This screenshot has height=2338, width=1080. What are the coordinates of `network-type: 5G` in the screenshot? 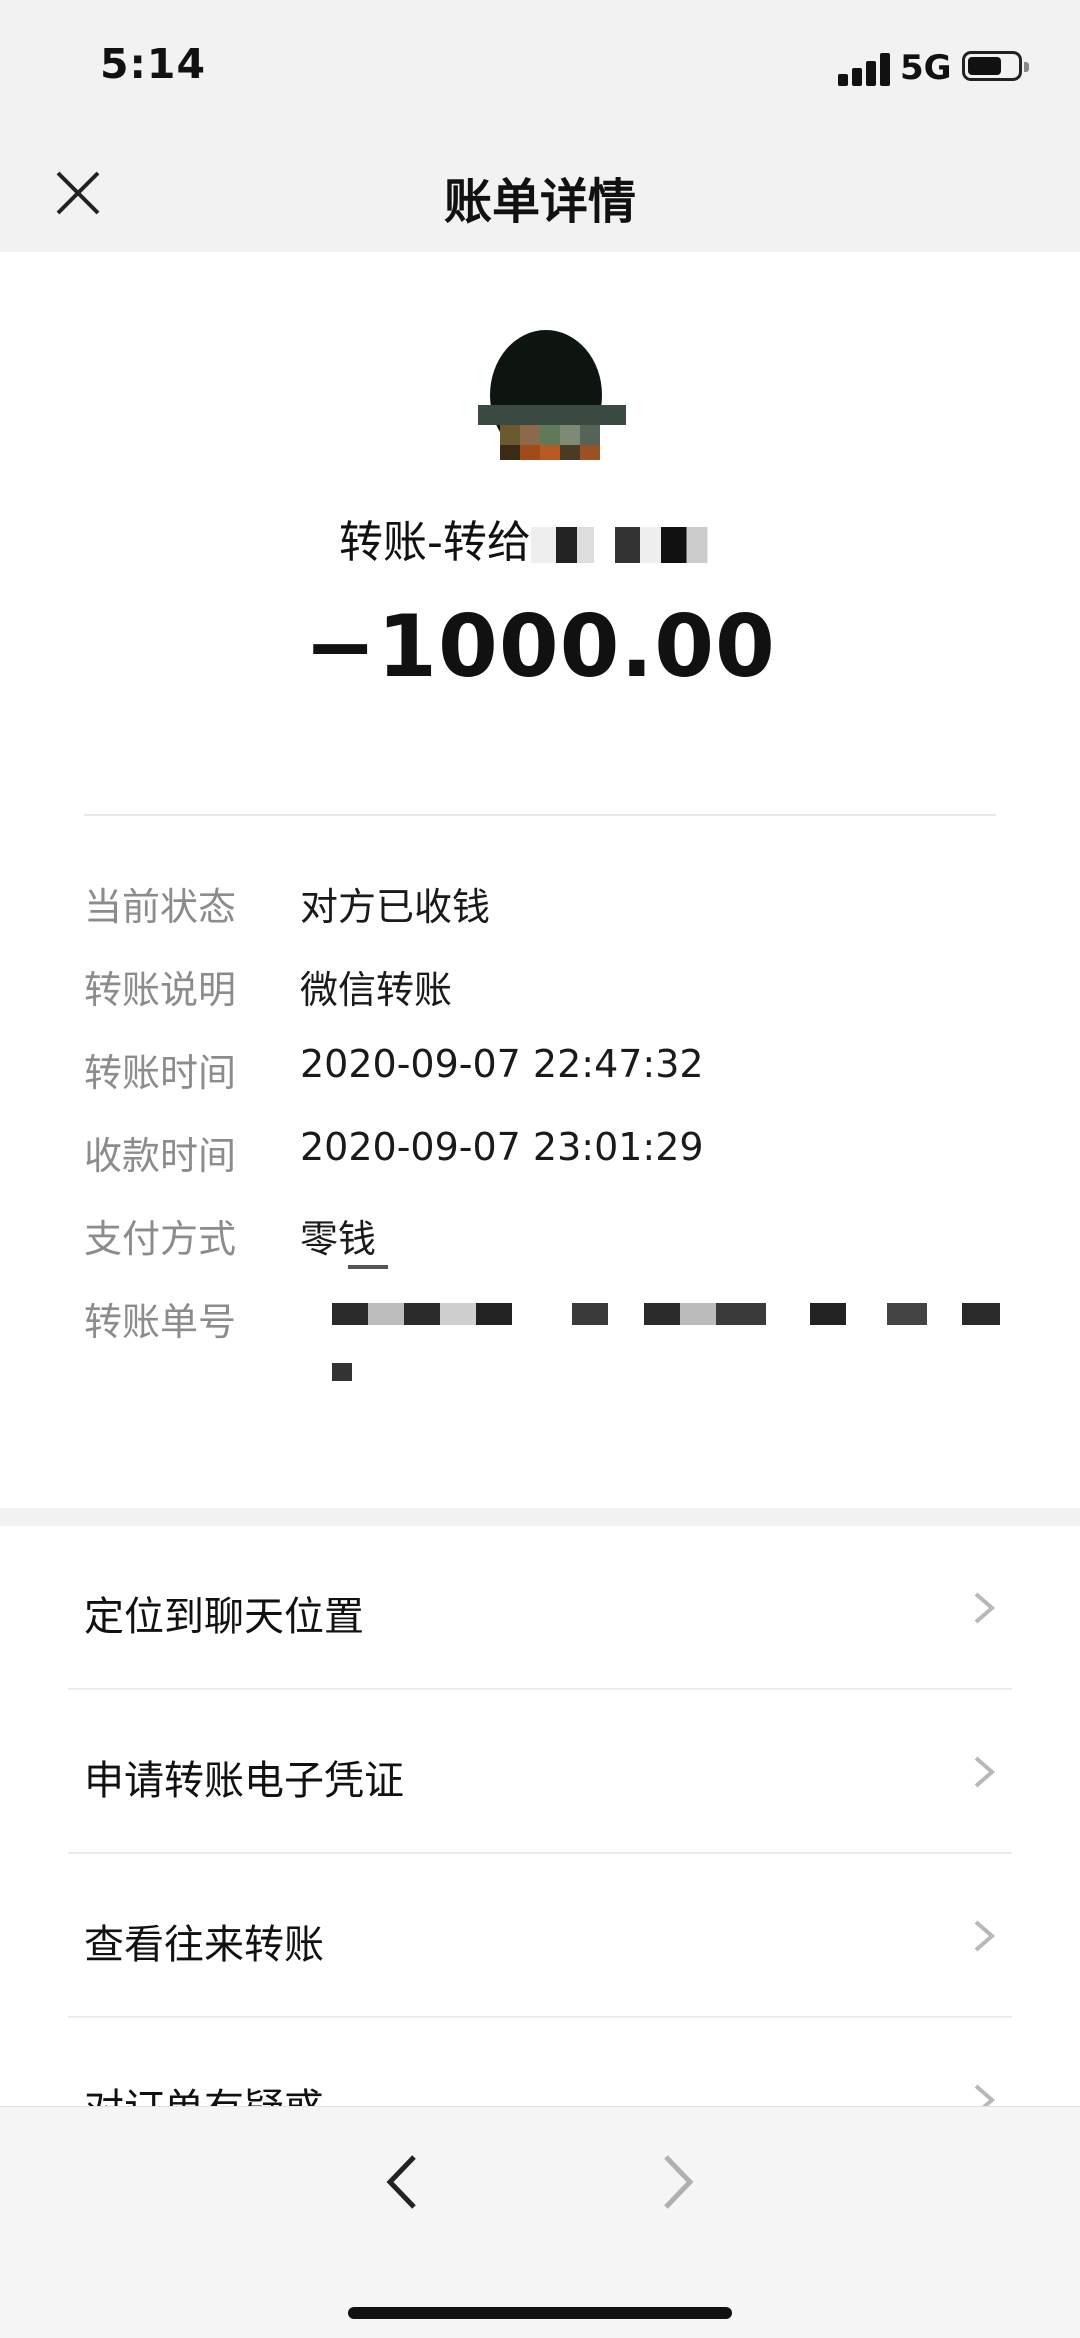 It's located at (926, 68).